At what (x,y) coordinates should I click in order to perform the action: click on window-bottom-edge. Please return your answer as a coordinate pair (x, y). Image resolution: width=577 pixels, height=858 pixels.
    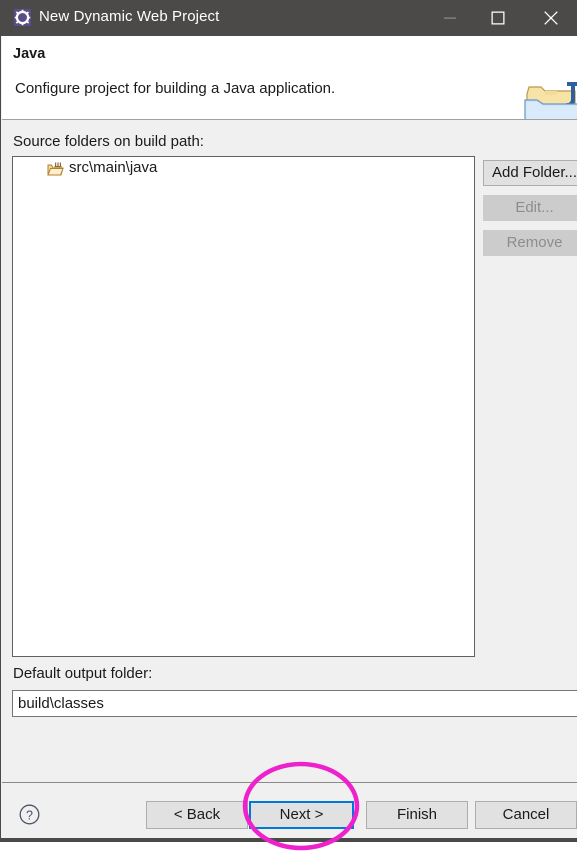
    Looking at the image, I should click on (289, 840).